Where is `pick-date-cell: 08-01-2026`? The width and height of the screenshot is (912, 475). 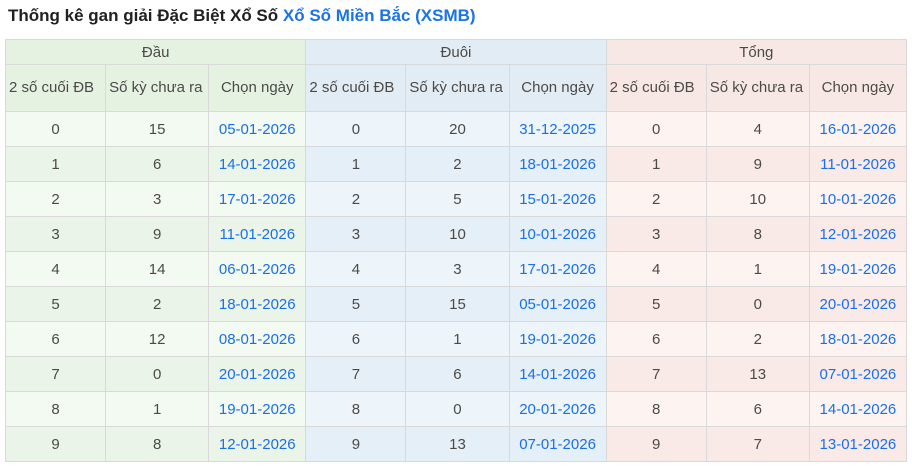
pick-date-cell: 08-01-2026 is located at coordinates (257, 339).